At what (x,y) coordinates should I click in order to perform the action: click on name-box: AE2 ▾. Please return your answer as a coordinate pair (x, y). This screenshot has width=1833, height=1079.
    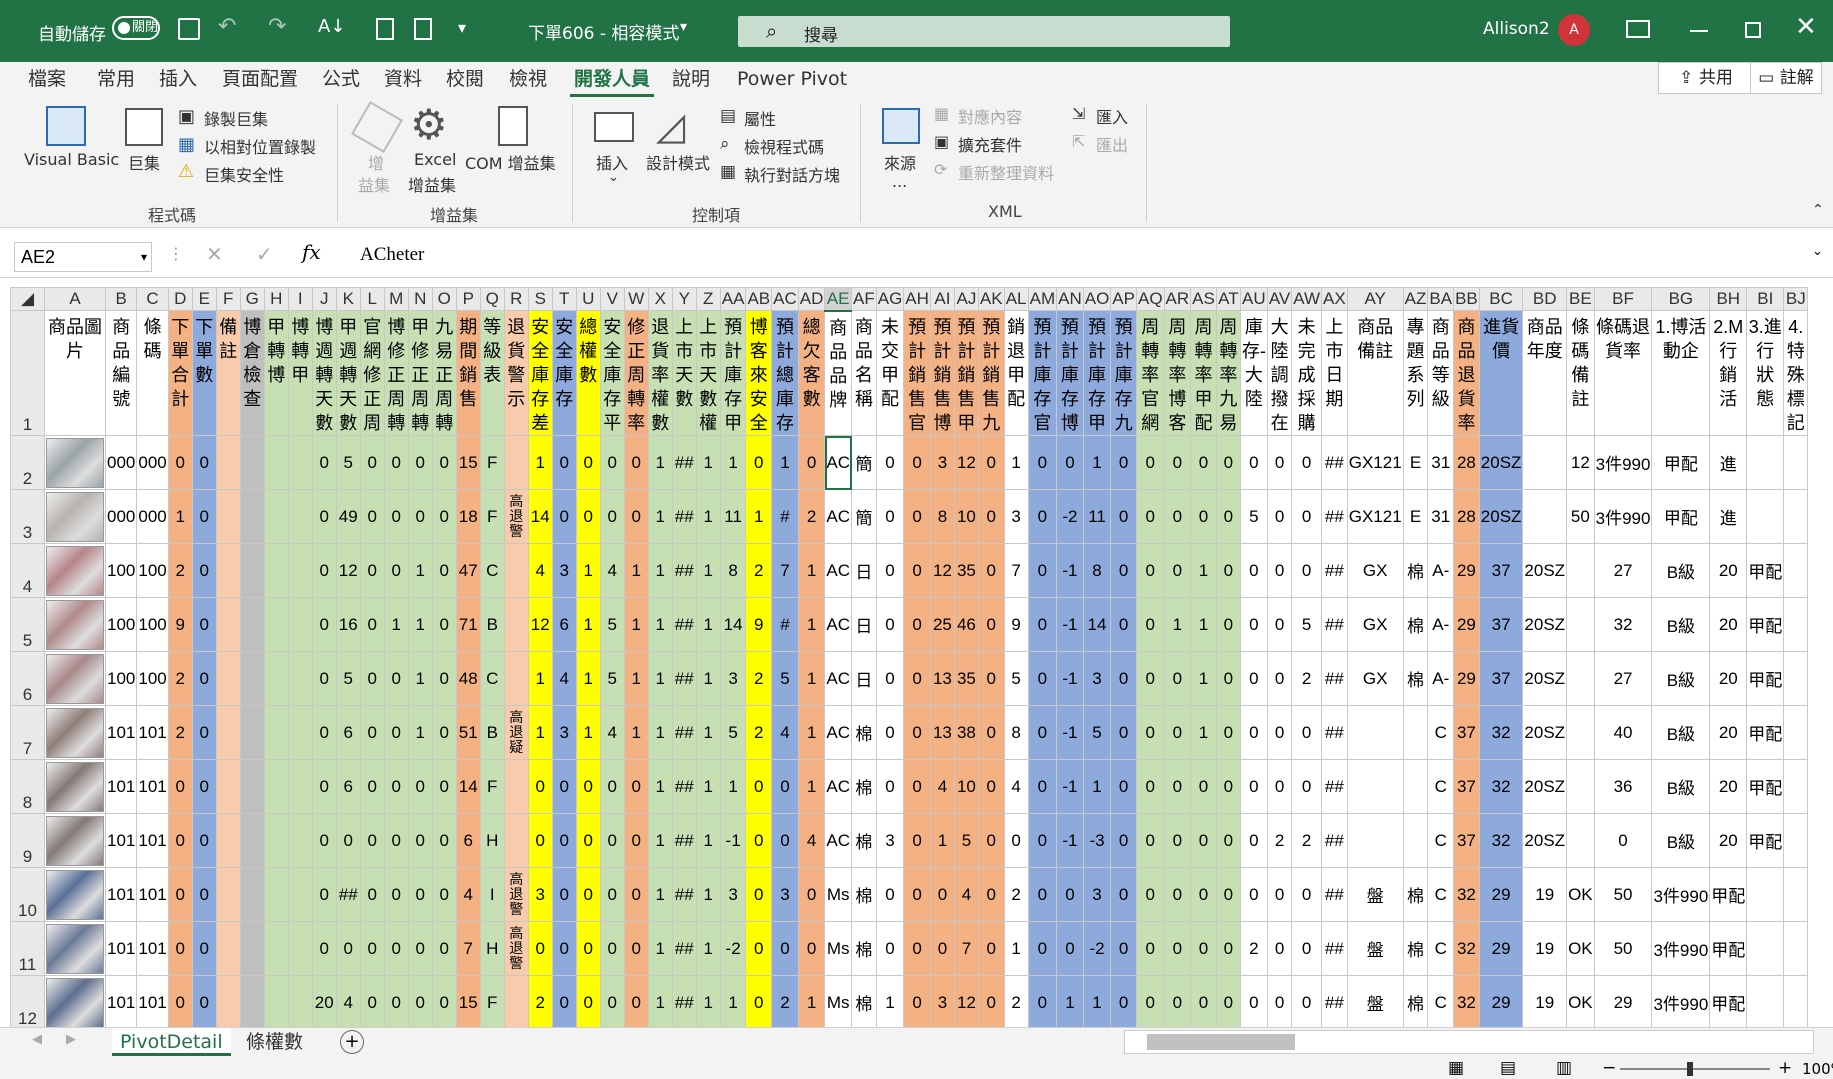
    Looking at the image, I should click on (83, 257).